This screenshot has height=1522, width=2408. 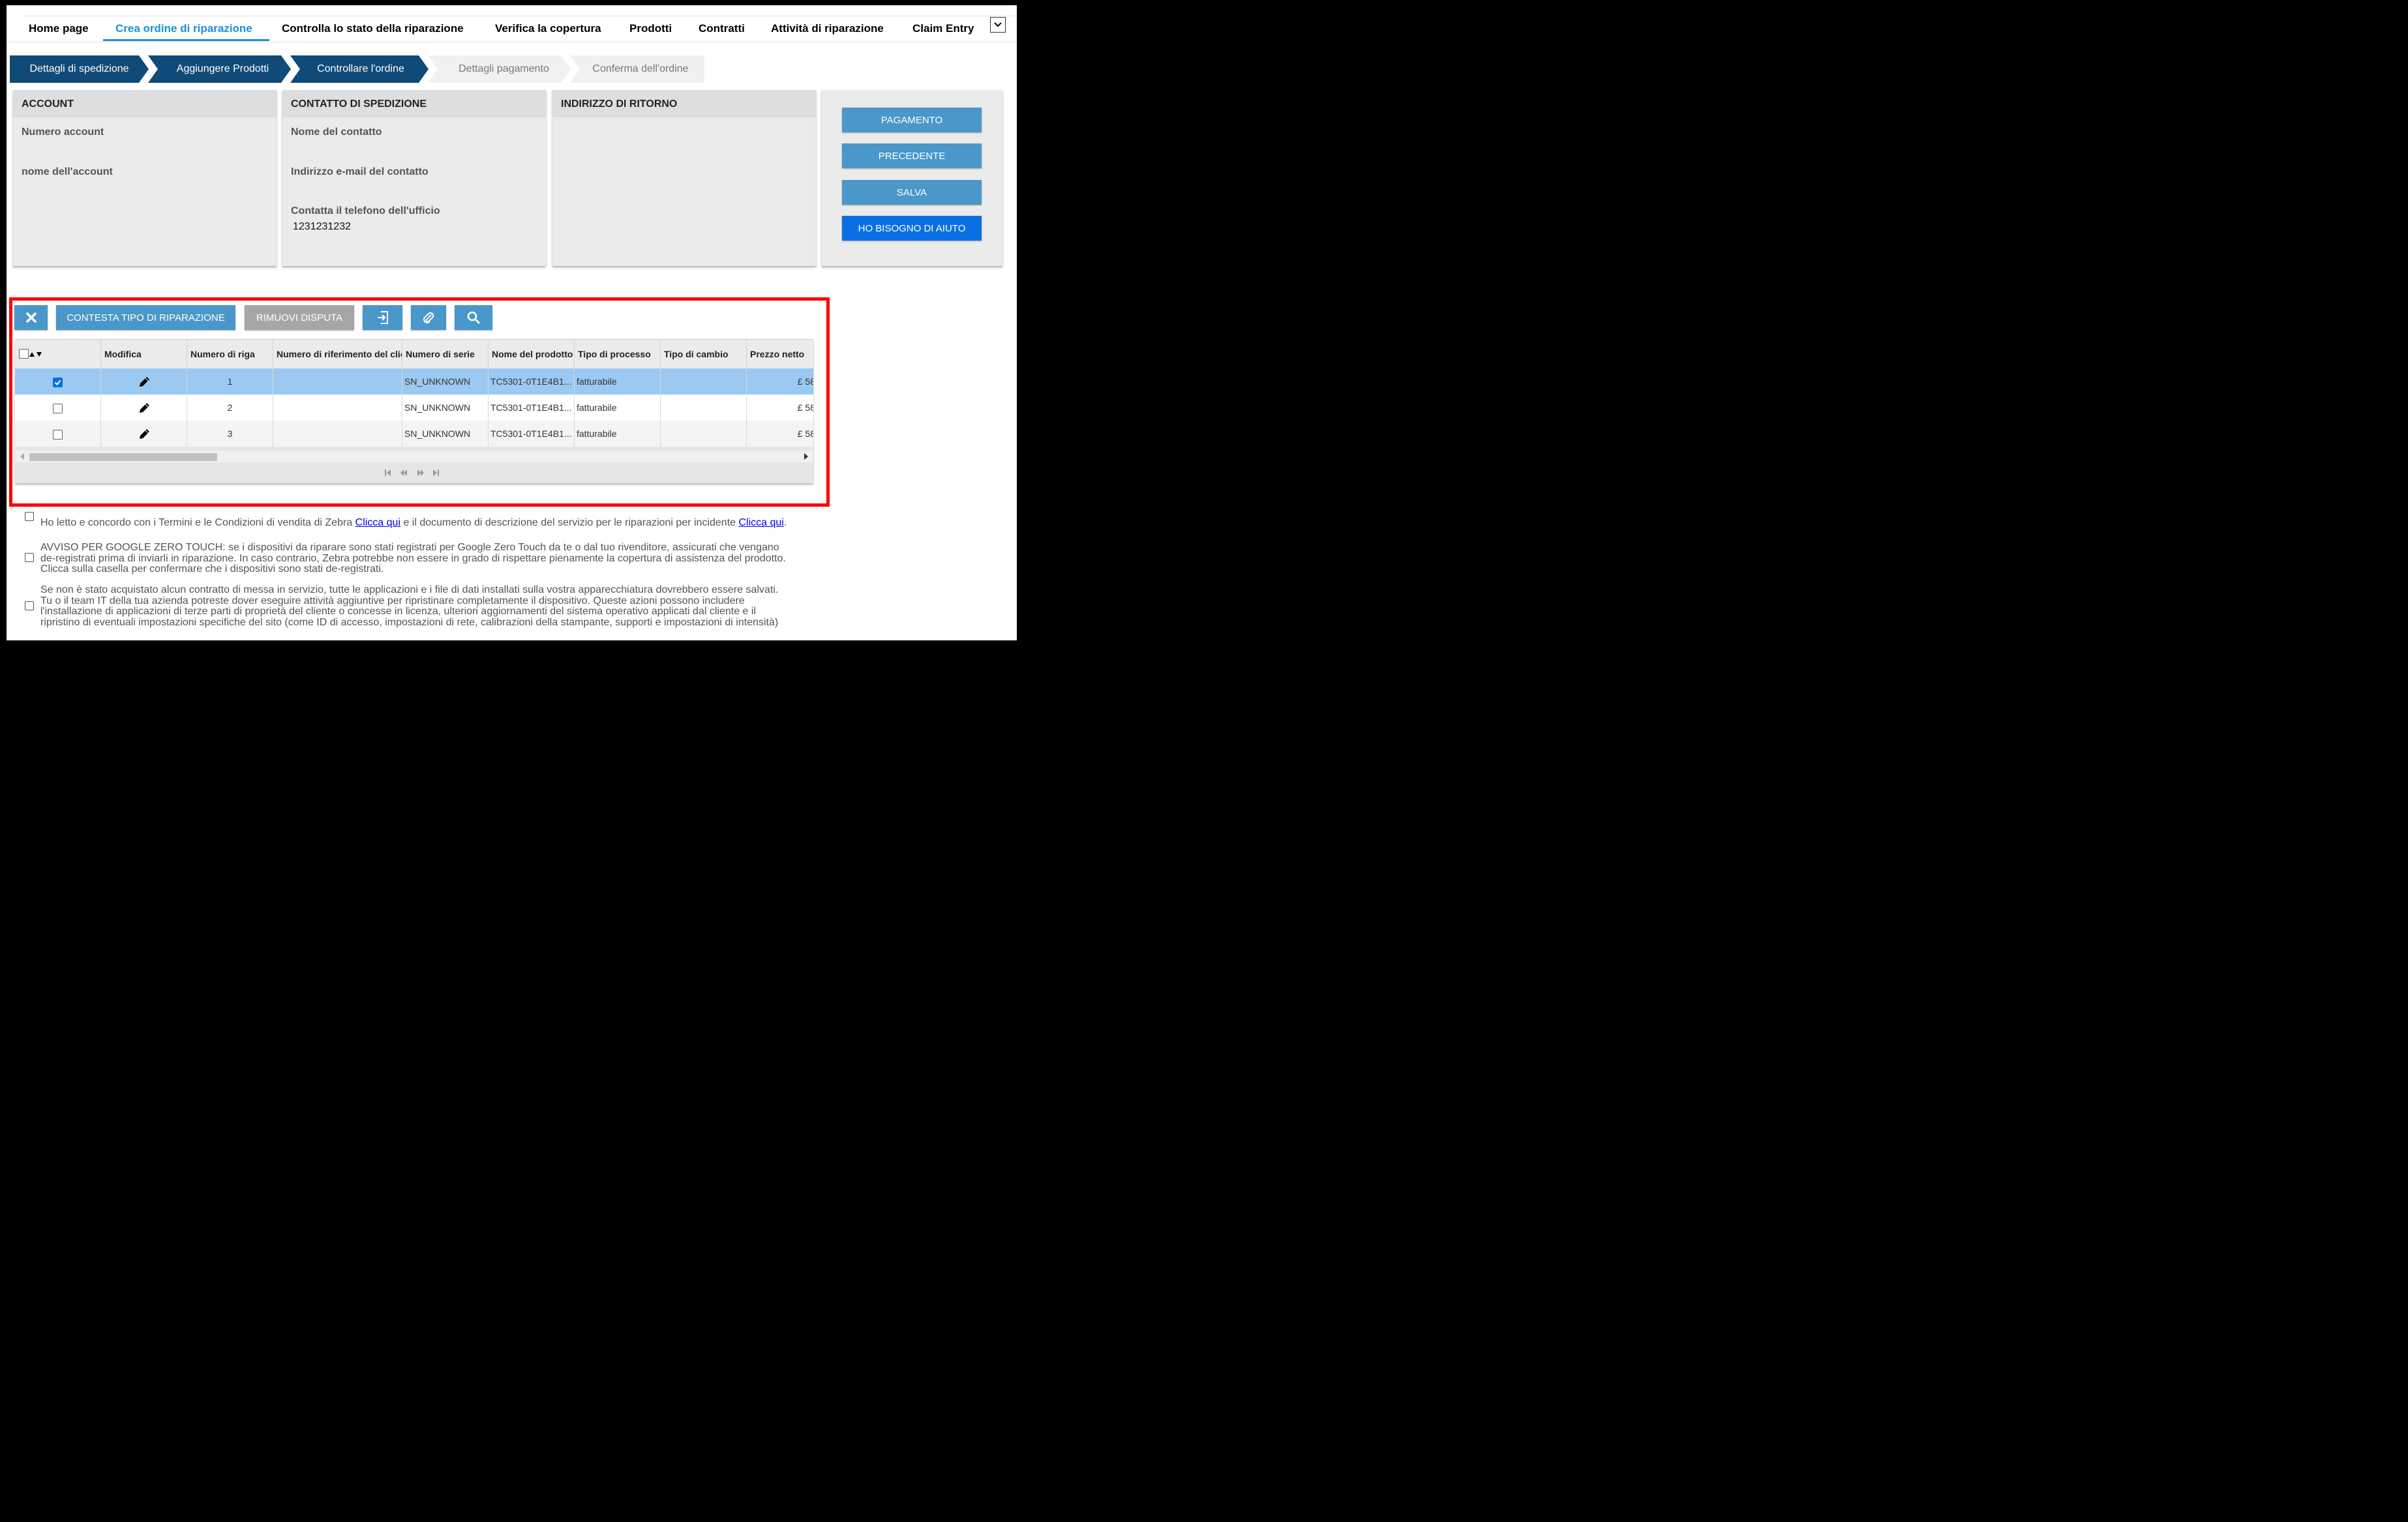 What do you see at coordinates (785, 522) in the screenshot?
I see `terms-text-end: .` at bounding box center [785, 522].